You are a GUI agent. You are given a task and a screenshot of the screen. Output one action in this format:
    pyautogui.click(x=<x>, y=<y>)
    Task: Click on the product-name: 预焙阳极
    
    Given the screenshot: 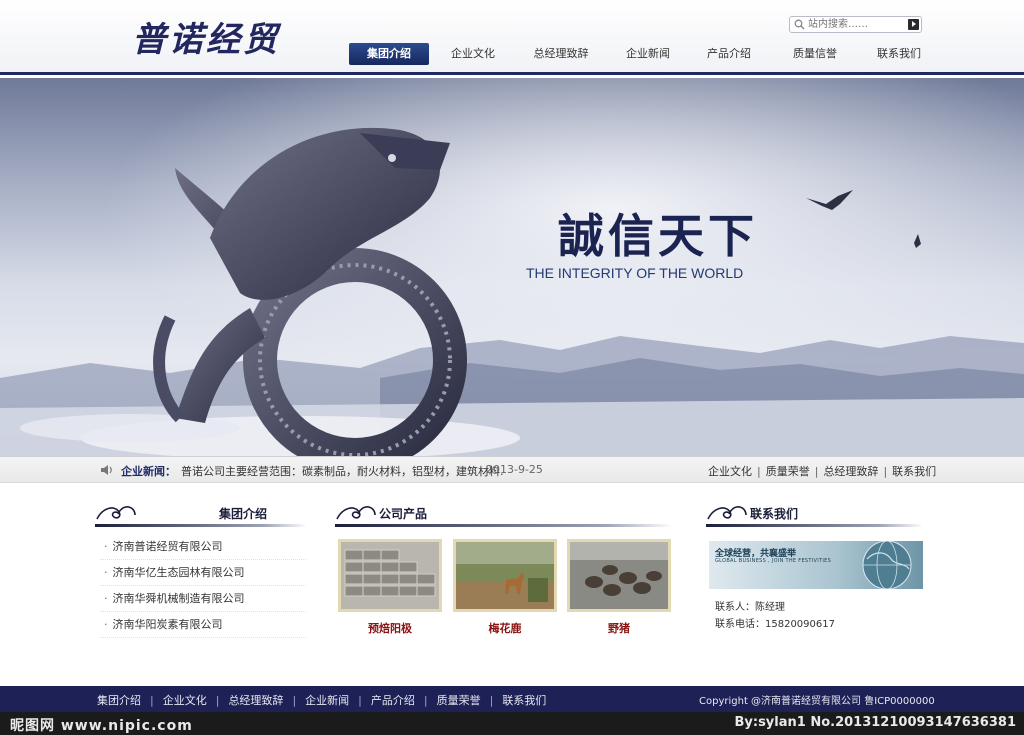 What is the action you would take?
    pyautogui.click(x=390, y=628)
    